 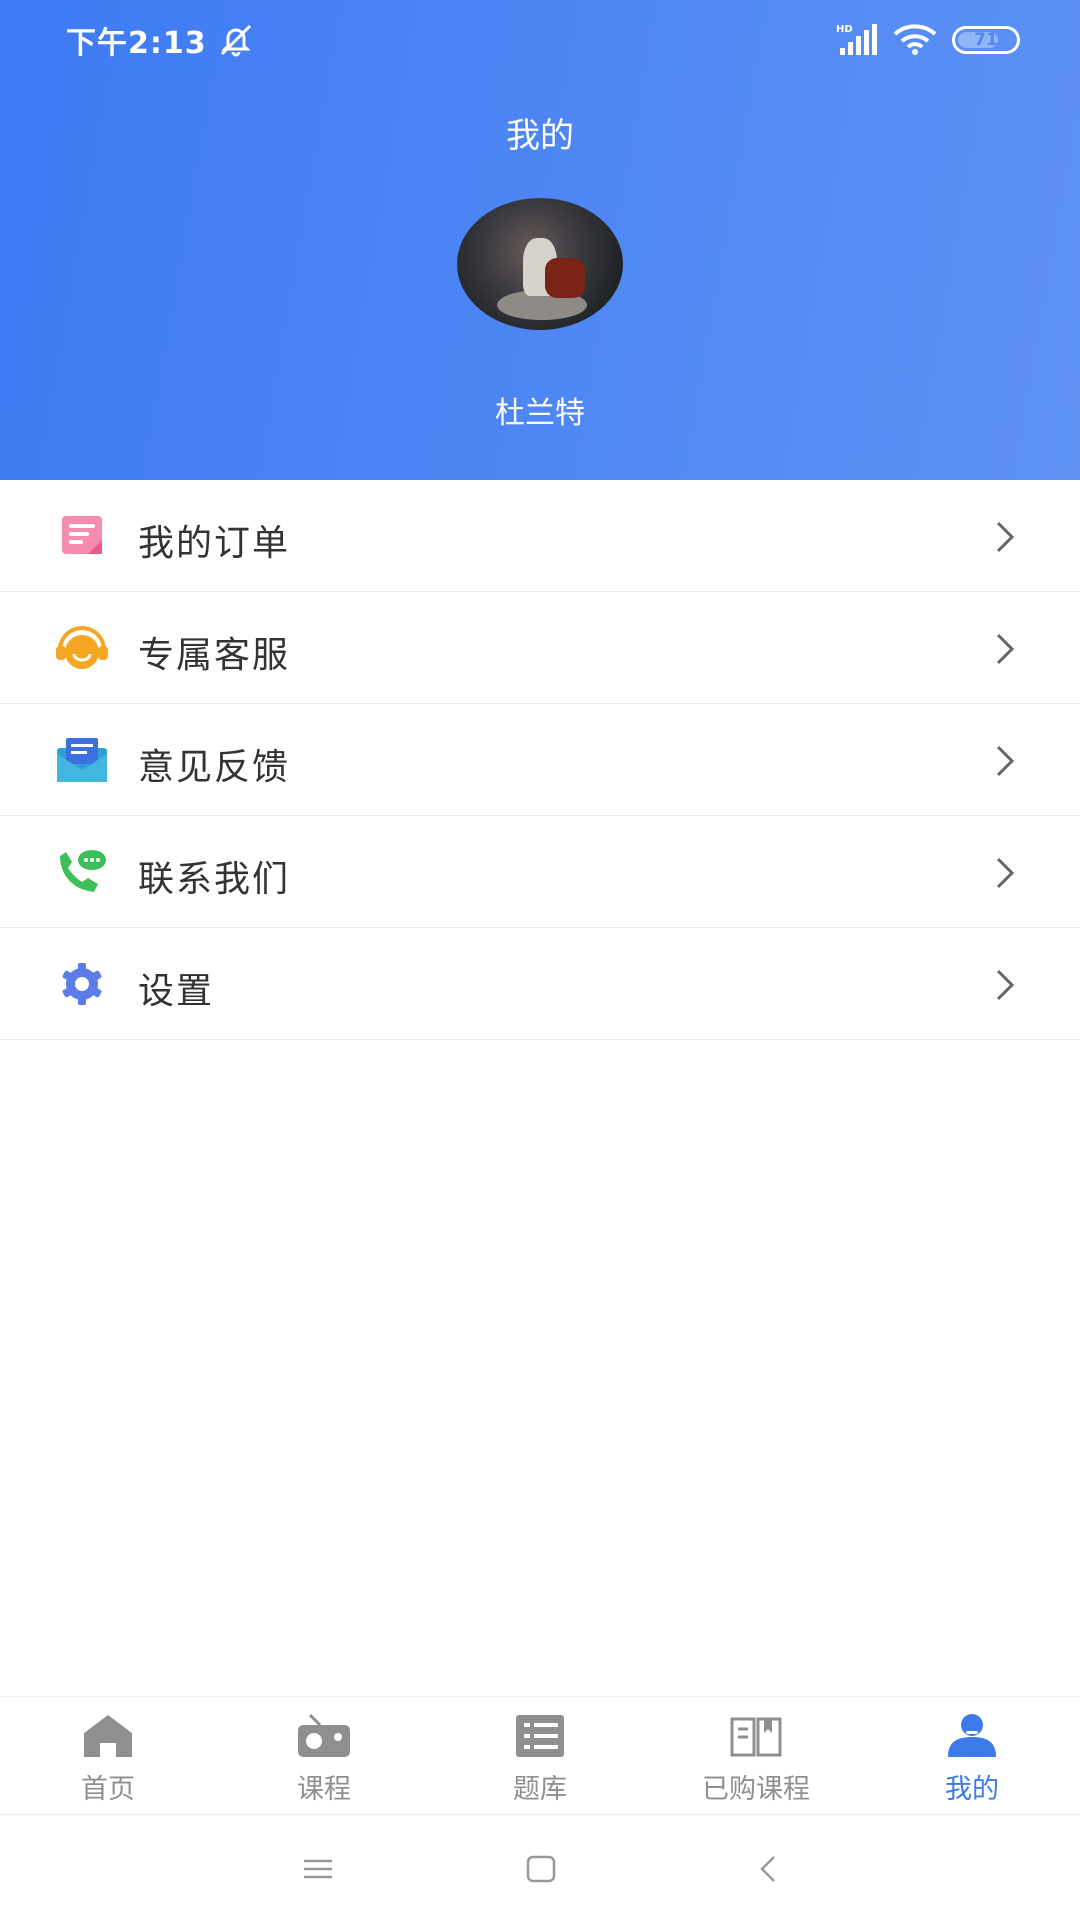 I want to click on signal-icon: HD, so click(x=856, y=39).